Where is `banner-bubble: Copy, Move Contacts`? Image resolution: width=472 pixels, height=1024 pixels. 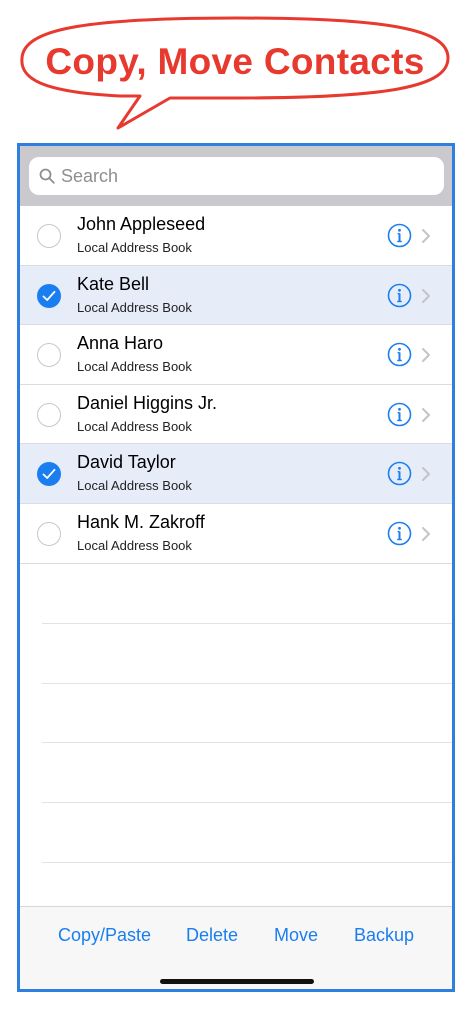 banner-bubble: Copy, Move Contacts is located at coordinates (236, 65).